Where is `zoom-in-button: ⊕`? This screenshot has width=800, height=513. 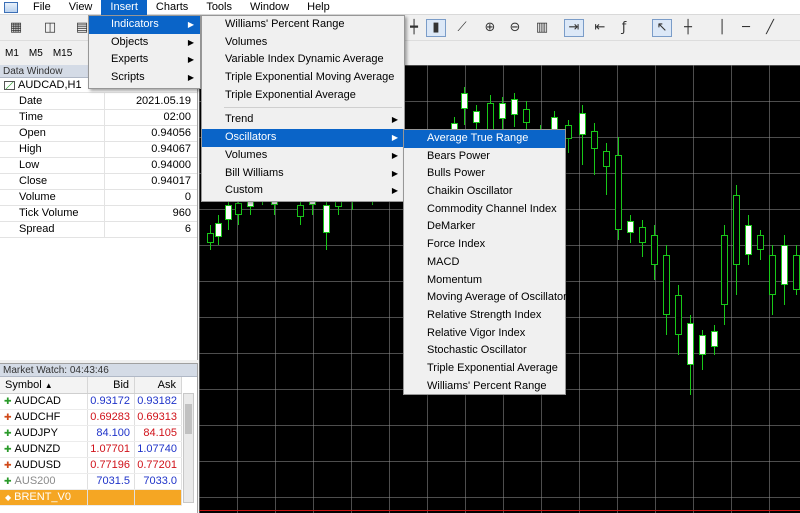 zoom-in-button: ⊕ is located at coordinates (490, 28).